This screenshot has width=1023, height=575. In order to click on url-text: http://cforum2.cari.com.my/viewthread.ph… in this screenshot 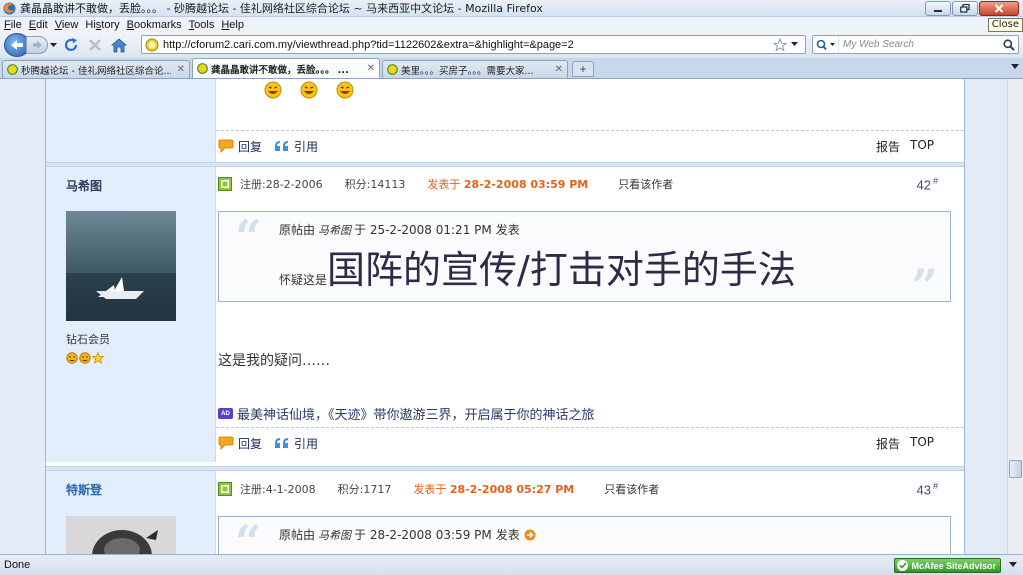, I will do `click(468, 45)`.